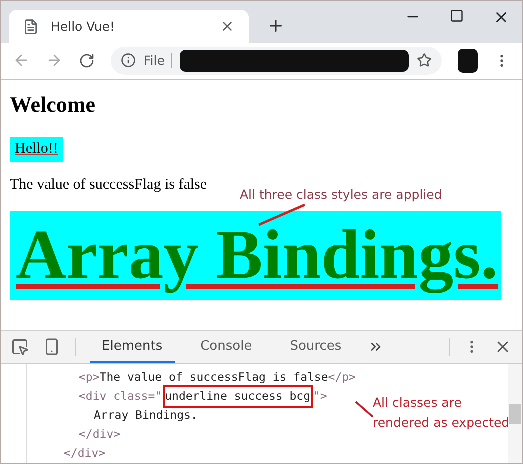  I want to click on code-text: Array Bindings., so click(146, 415).